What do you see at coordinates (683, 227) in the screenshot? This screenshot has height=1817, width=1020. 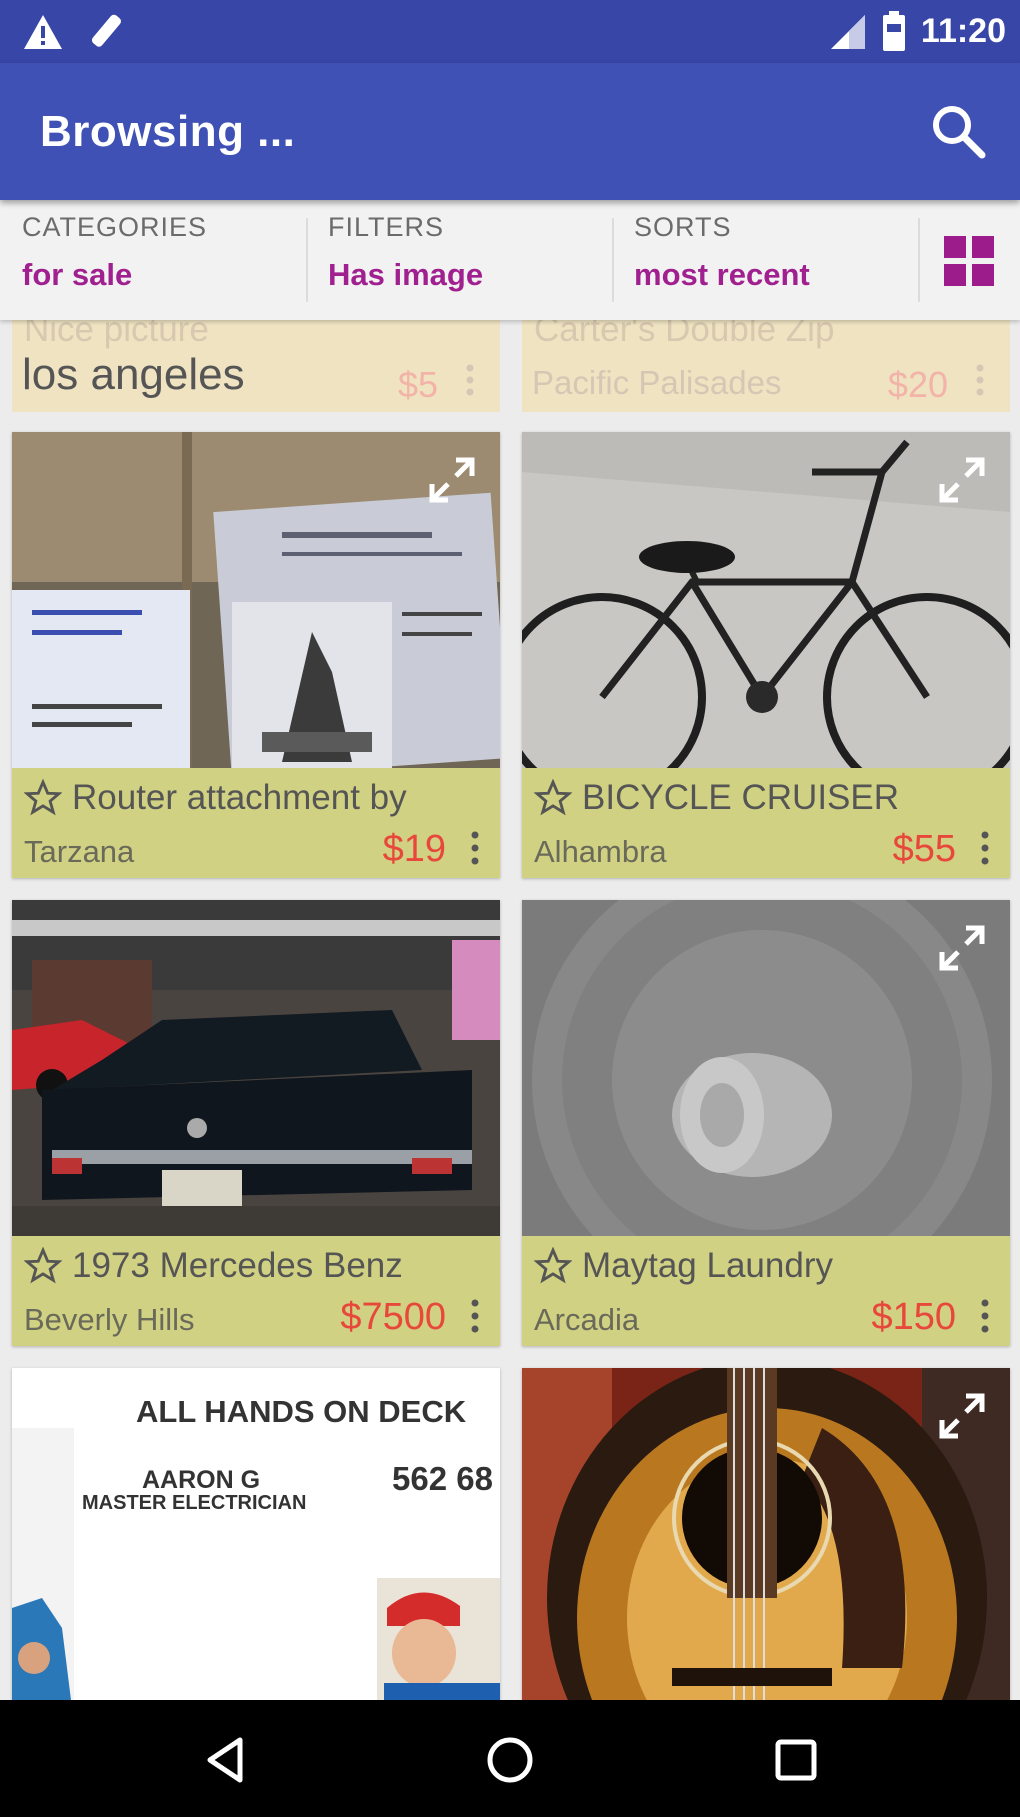 I see `sorts-label: SORTS` at bounding box center [683, 227].